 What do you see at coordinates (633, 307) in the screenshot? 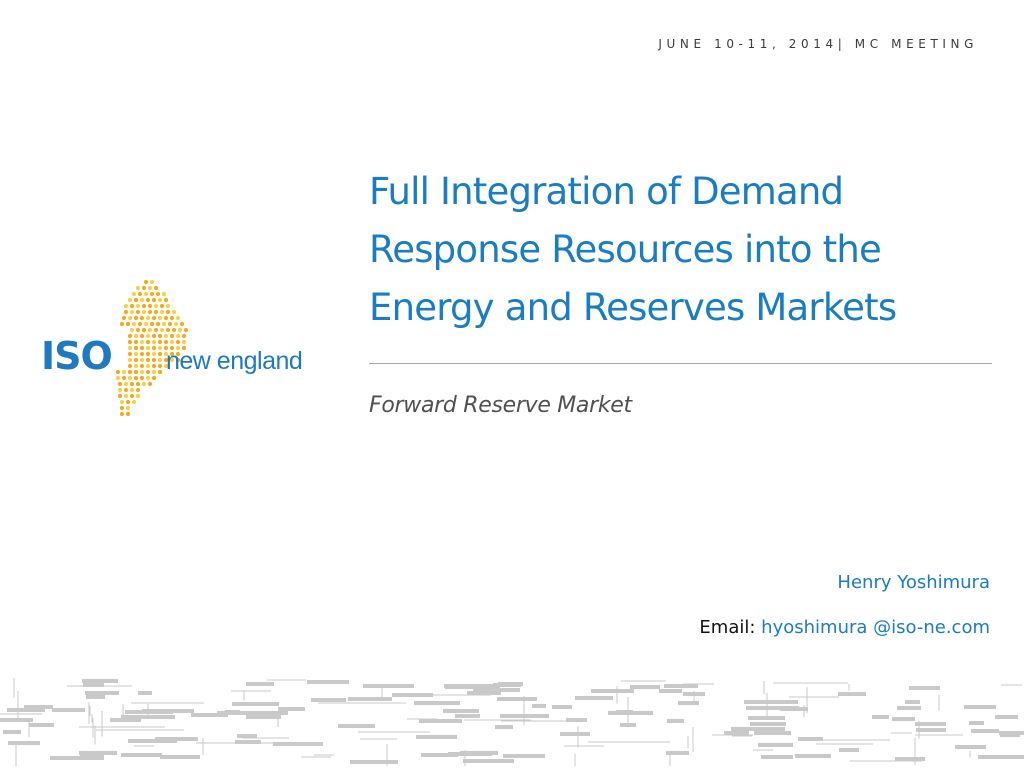
I see `title-line-3: Energy and Reserves Markets` at bounding box center [633, 307].